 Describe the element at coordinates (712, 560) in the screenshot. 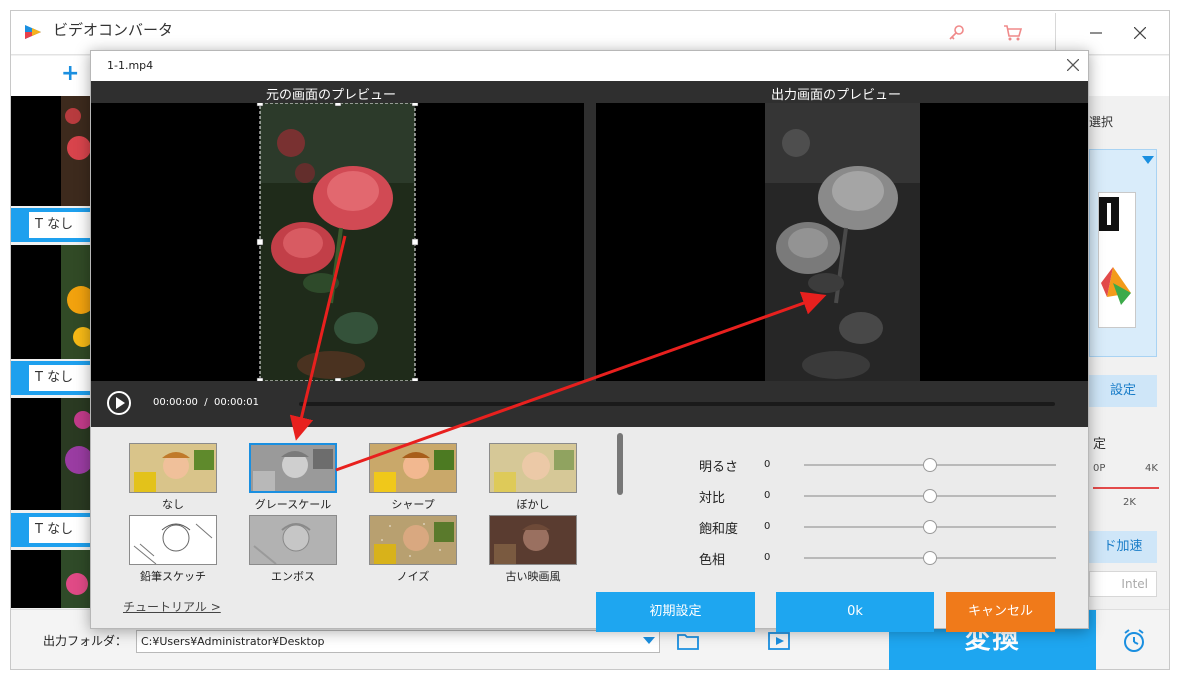

I see `hue-label: 色相` at that location.